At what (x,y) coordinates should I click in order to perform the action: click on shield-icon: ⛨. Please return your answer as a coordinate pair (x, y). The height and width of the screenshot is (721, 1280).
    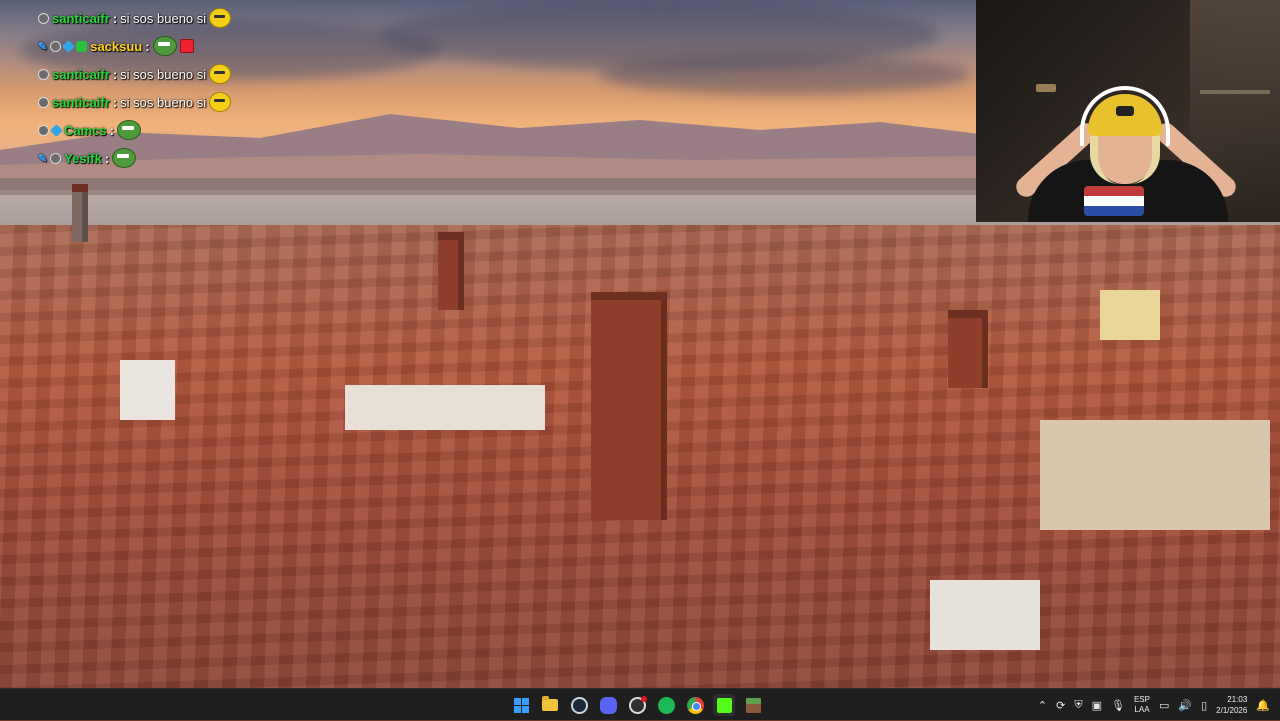
    Looking at the image, I should click on (1078, 705).